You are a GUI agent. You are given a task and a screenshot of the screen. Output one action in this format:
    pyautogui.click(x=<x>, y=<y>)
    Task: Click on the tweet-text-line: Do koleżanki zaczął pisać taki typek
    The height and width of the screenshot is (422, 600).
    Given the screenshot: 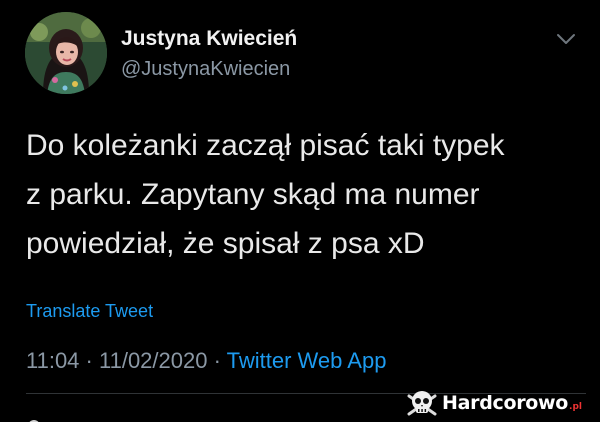 What is the action you would take?
    pyautogui.click(x=265, y=145)
    